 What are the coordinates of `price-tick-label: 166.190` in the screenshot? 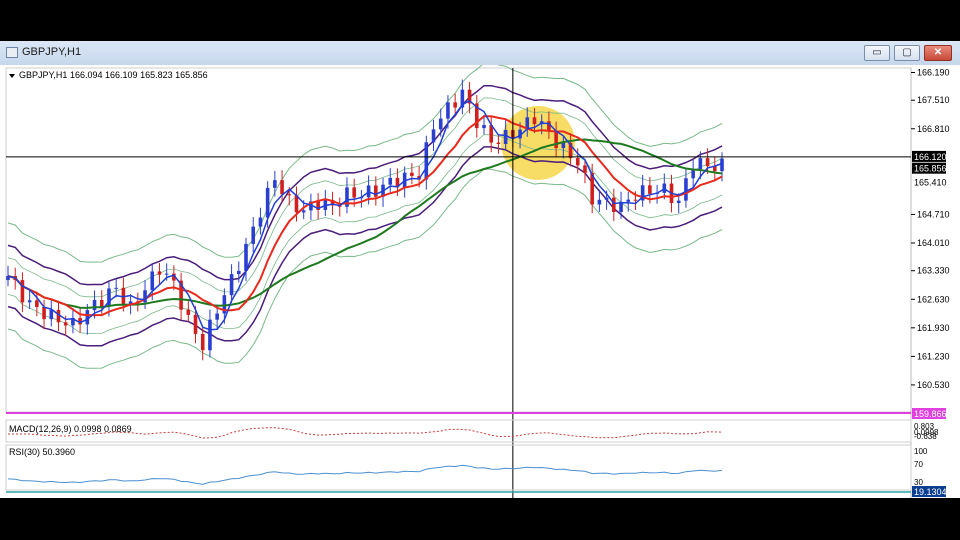 It's located at (933, 72).